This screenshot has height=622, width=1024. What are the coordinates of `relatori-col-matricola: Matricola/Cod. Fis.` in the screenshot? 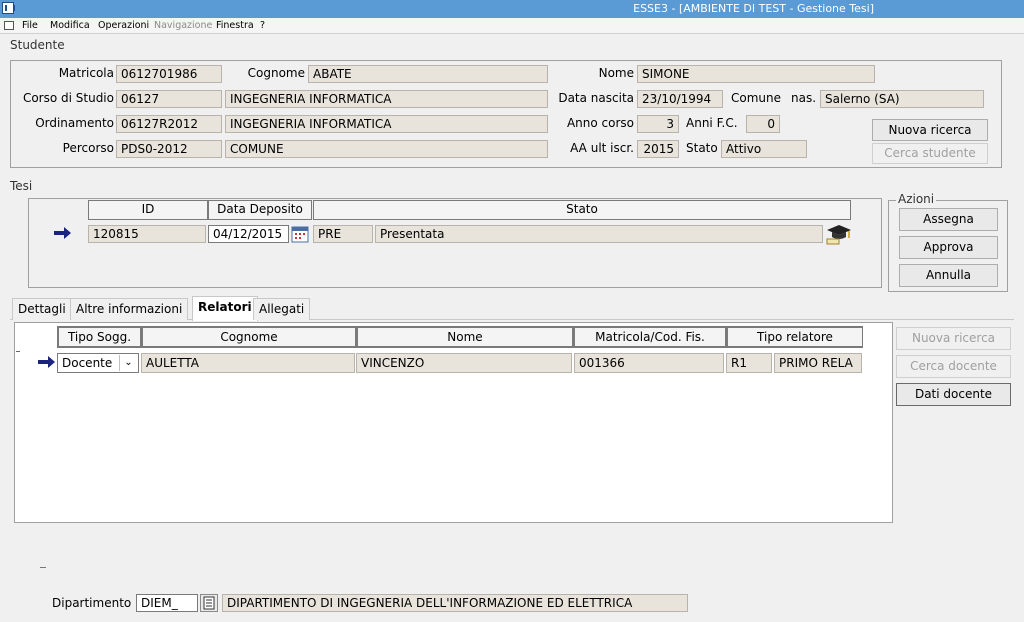 It's located at (649, 337).